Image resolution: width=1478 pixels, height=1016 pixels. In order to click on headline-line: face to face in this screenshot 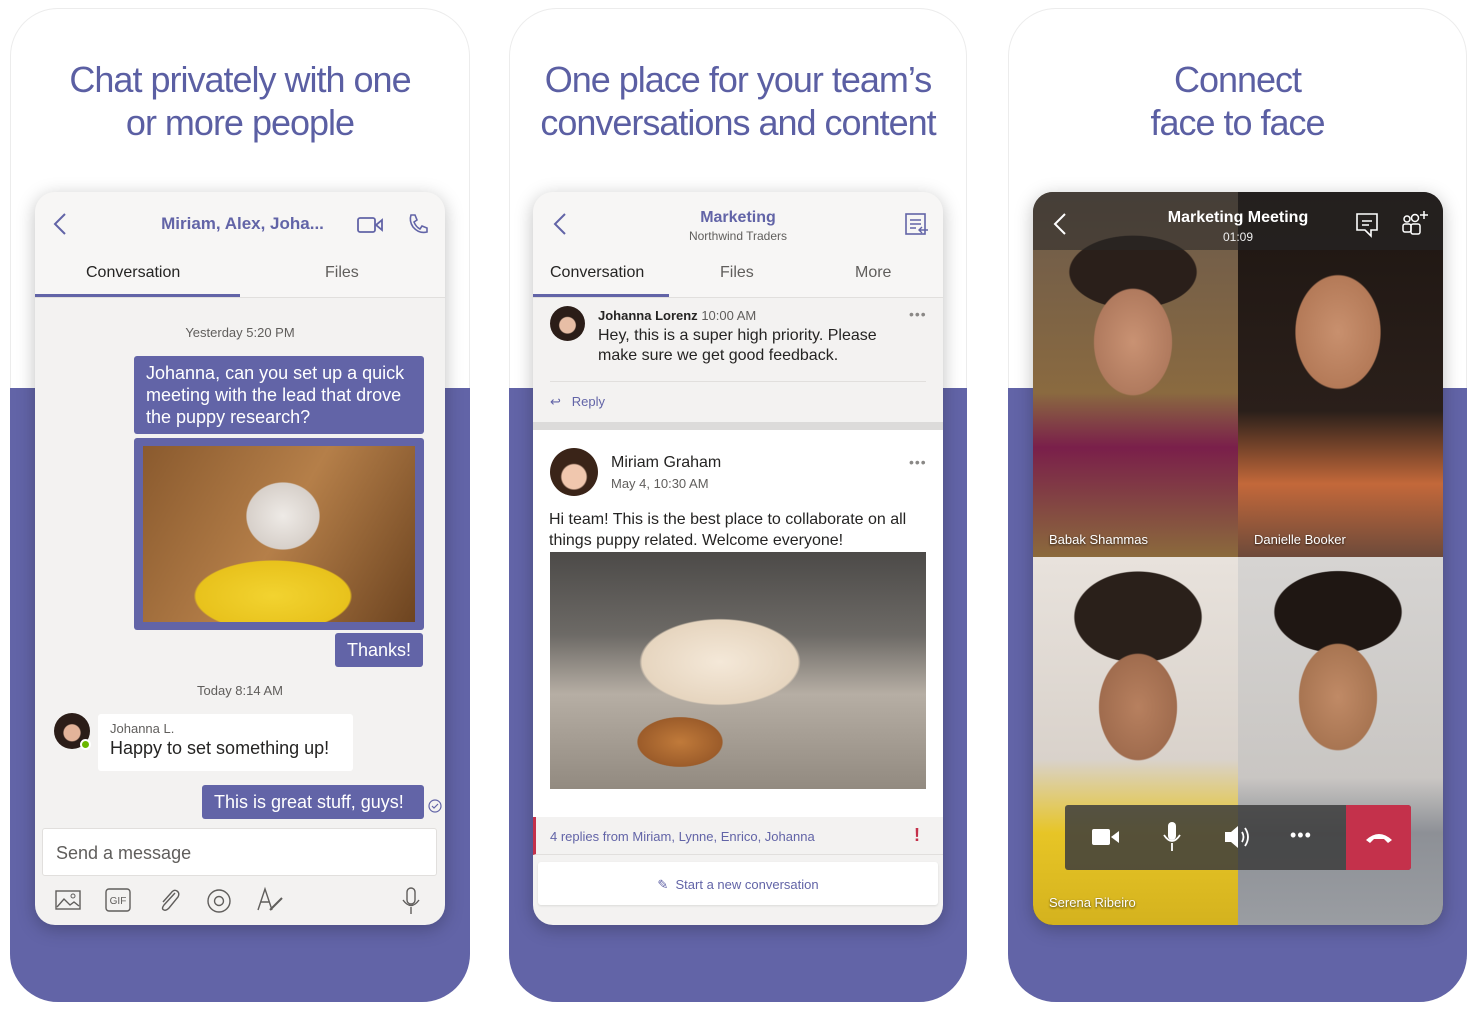, I will do `click(1237, 122)`.